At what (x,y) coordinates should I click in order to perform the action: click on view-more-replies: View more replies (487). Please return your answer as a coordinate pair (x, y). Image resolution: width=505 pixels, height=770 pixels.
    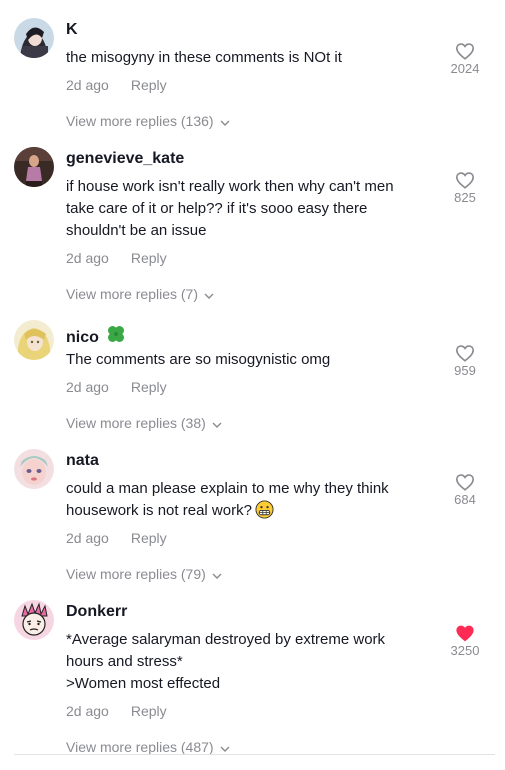
    Looking at the image, I should click on (148, 747).